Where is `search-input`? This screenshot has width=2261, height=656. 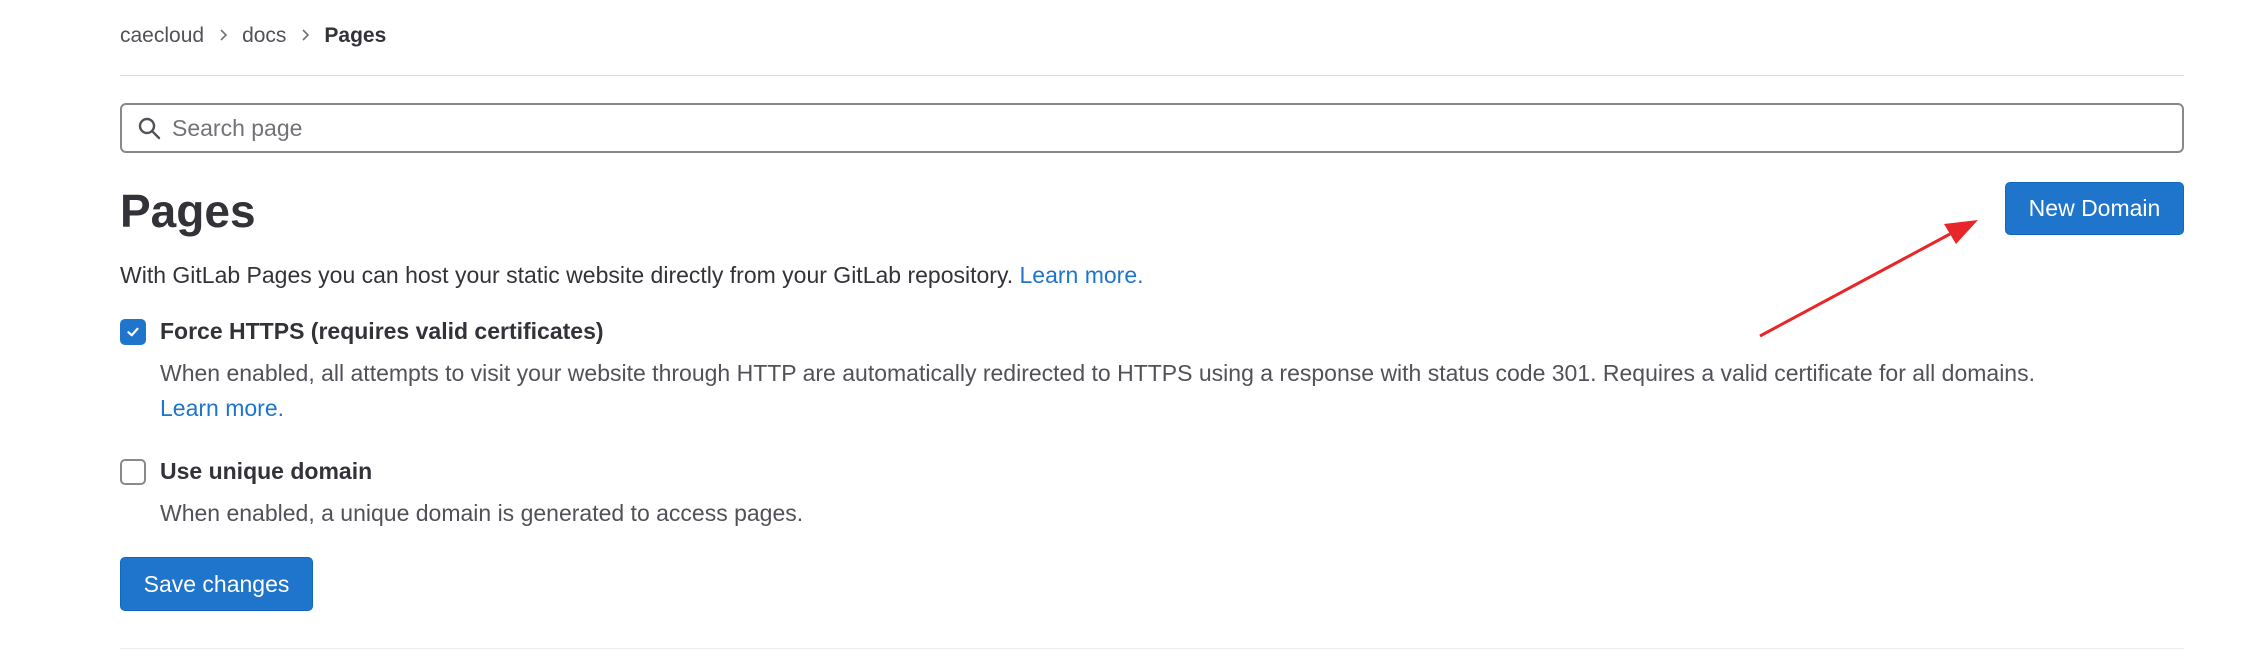 search-input is located at coordinates (1176, 128).